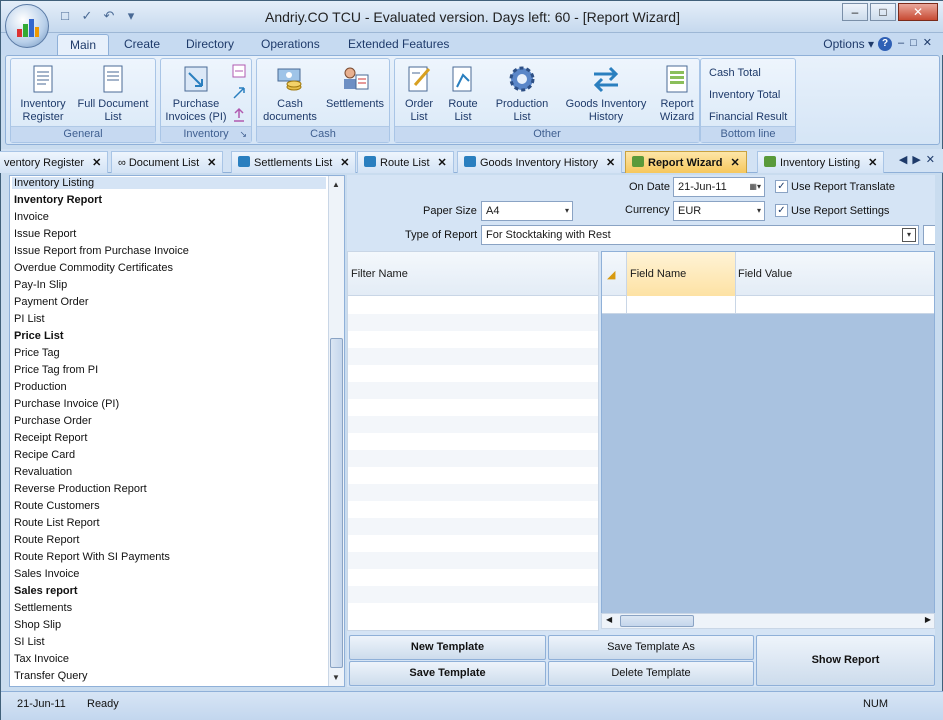 Image resolution: width=943 pixels, height=720 pixels. I want to click on scroll-left-icon: ◀, so click(609, 619).